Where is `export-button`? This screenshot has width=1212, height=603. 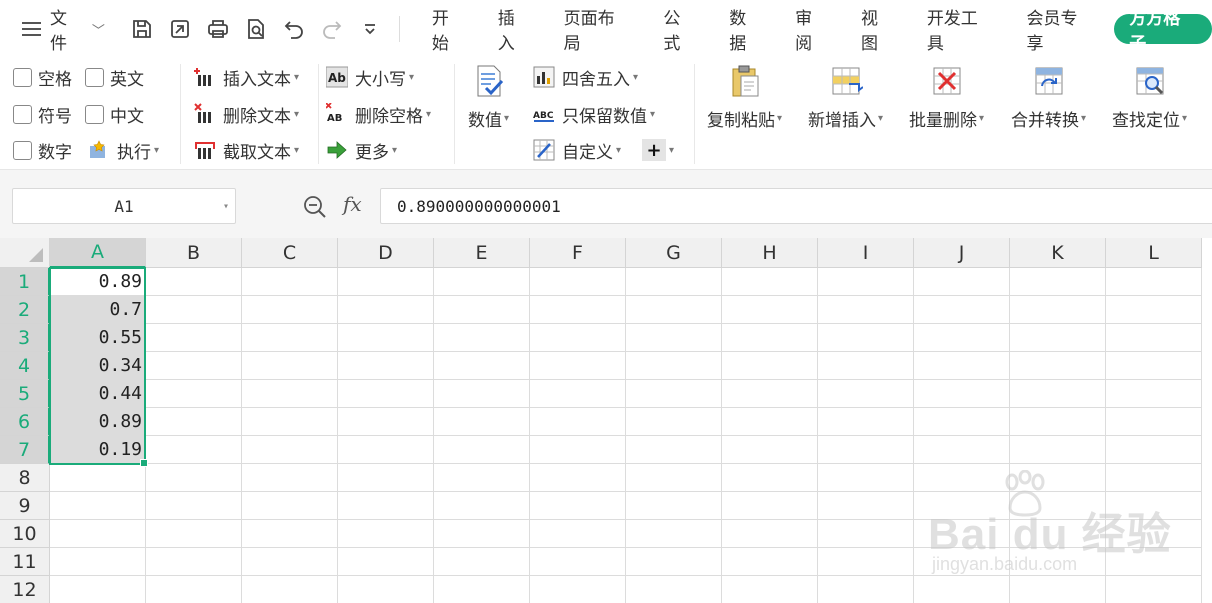 export-button is located at coordinates (180, 29).